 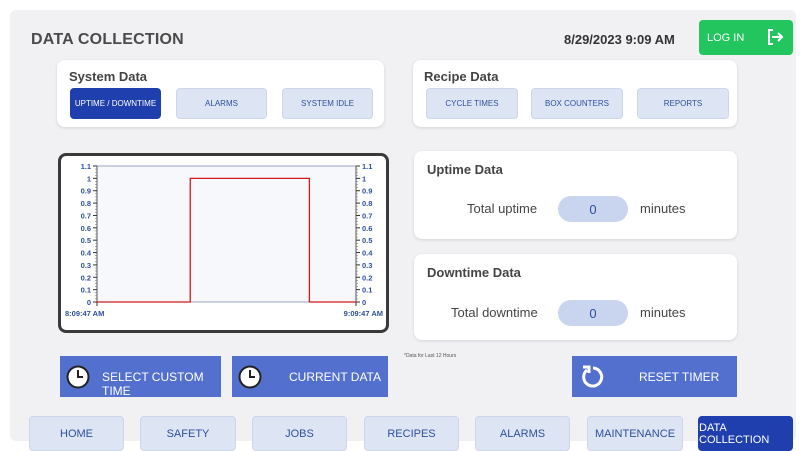 I want to click on login-button: LOG IN, so click(x=746, y=37).